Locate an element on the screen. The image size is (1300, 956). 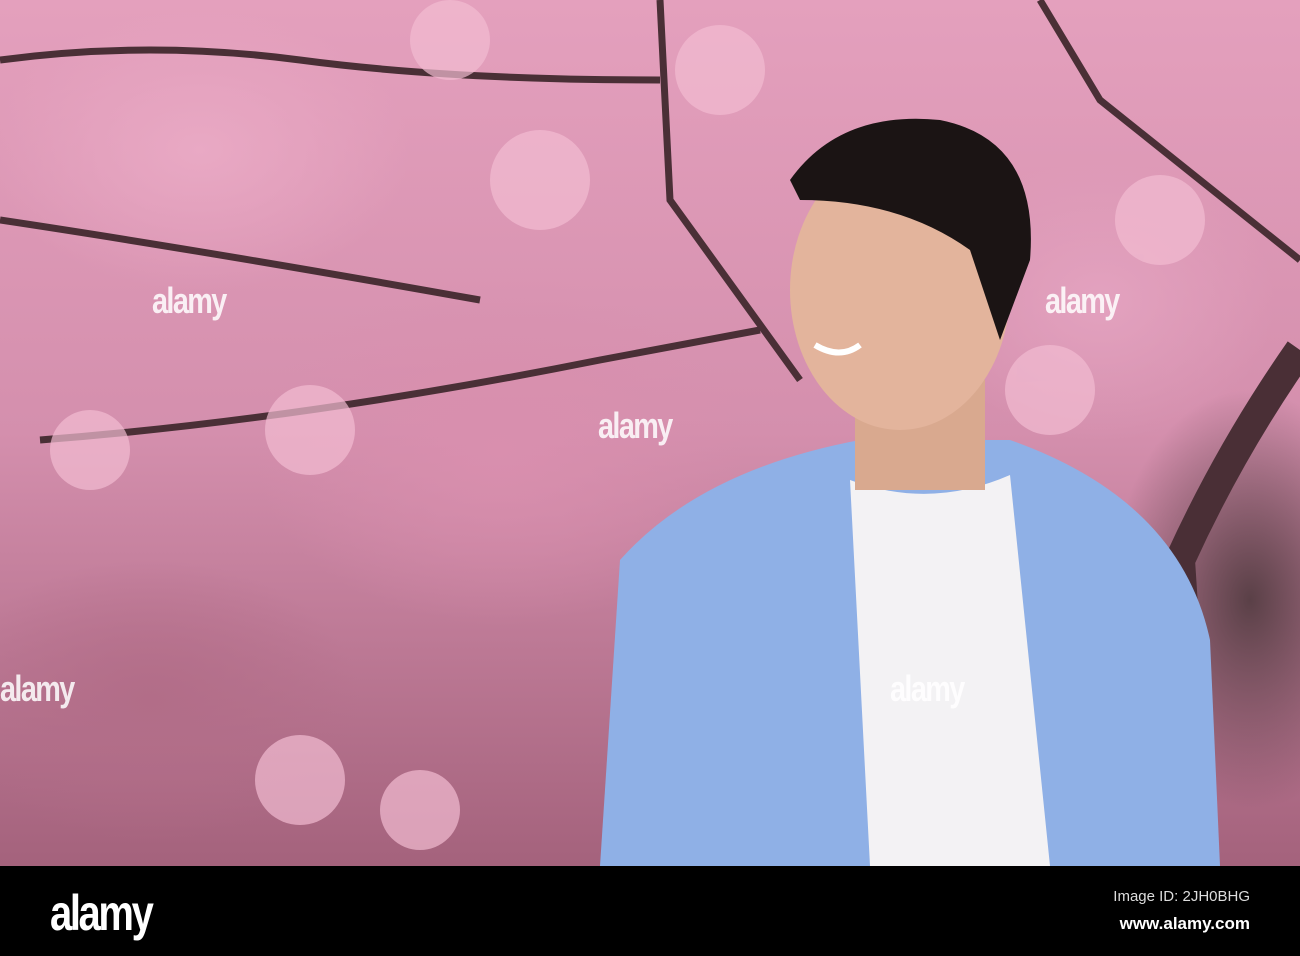
website-link: www.alamy.com is located at coordinates (1185, 924).